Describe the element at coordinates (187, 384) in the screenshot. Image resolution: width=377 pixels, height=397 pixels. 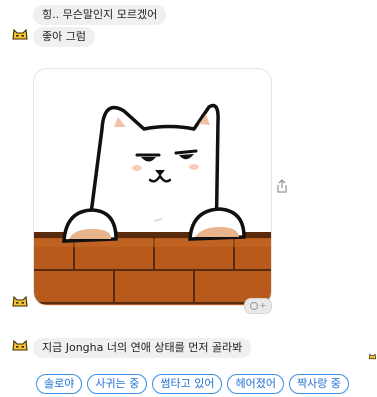
I see `quick-reply-button: 썸타고 있어` at that location.